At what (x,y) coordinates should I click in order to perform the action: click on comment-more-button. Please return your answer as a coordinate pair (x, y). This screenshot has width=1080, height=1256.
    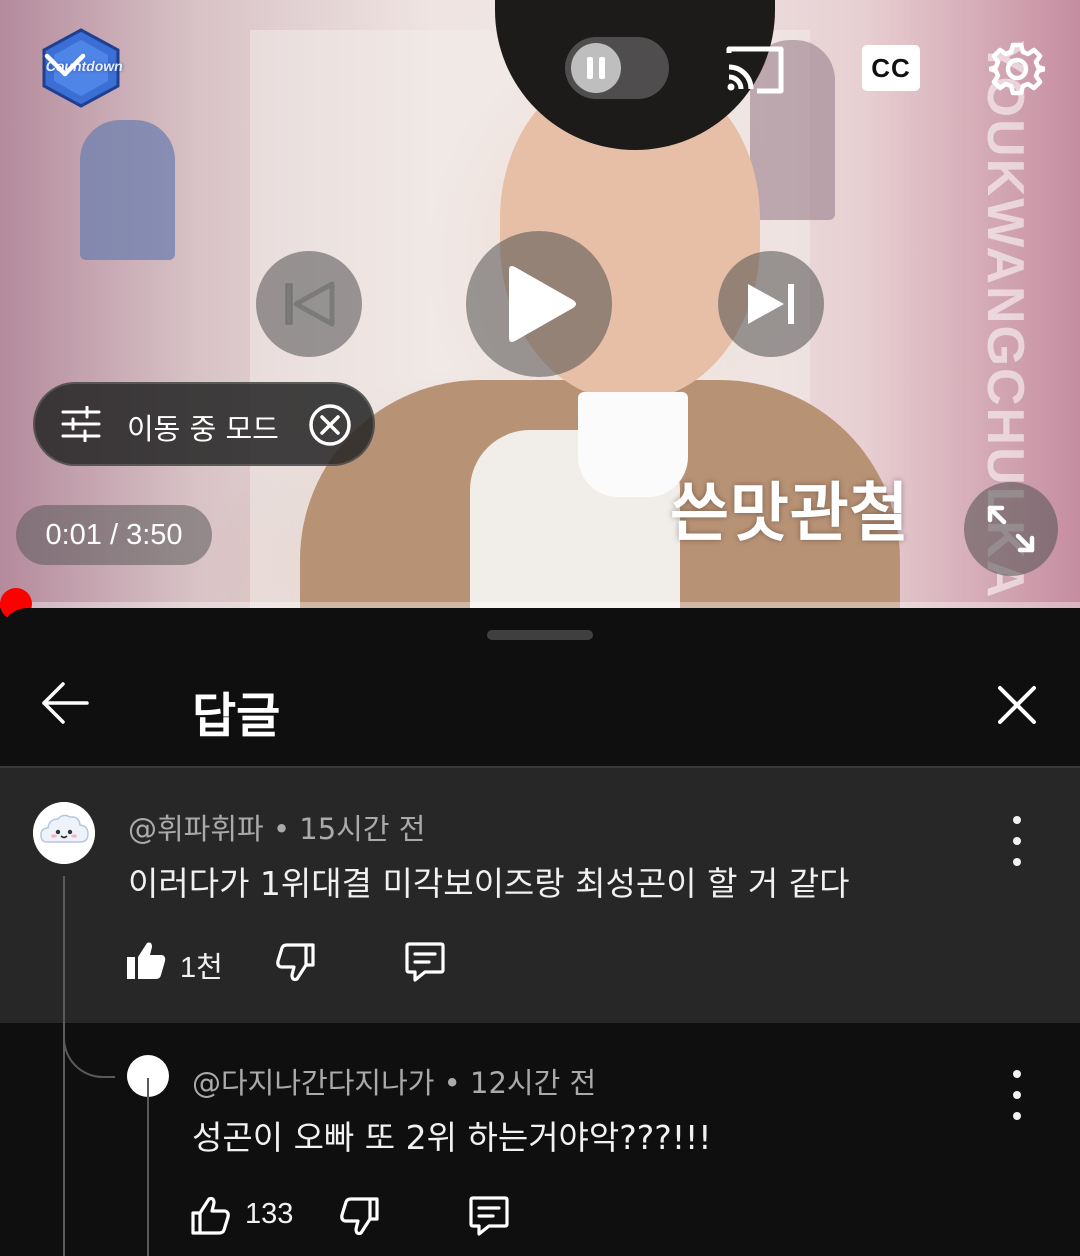
    Looking at the image, I should click on (1017, 841).